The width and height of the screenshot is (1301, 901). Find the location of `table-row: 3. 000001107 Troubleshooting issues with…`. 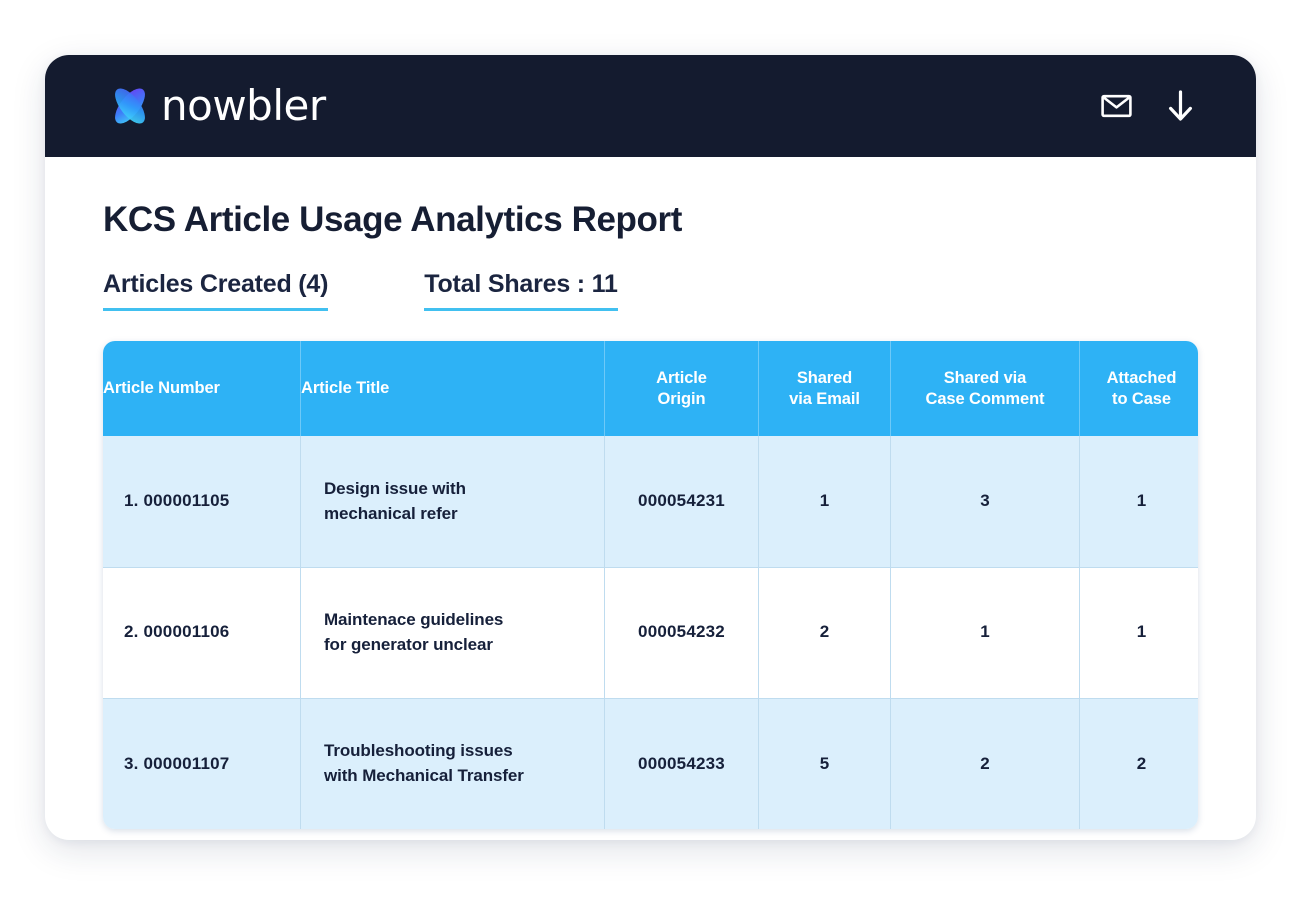

table-row: 3. 000001107 Troubleshooting issues with… is located at coordinates (650, 764).